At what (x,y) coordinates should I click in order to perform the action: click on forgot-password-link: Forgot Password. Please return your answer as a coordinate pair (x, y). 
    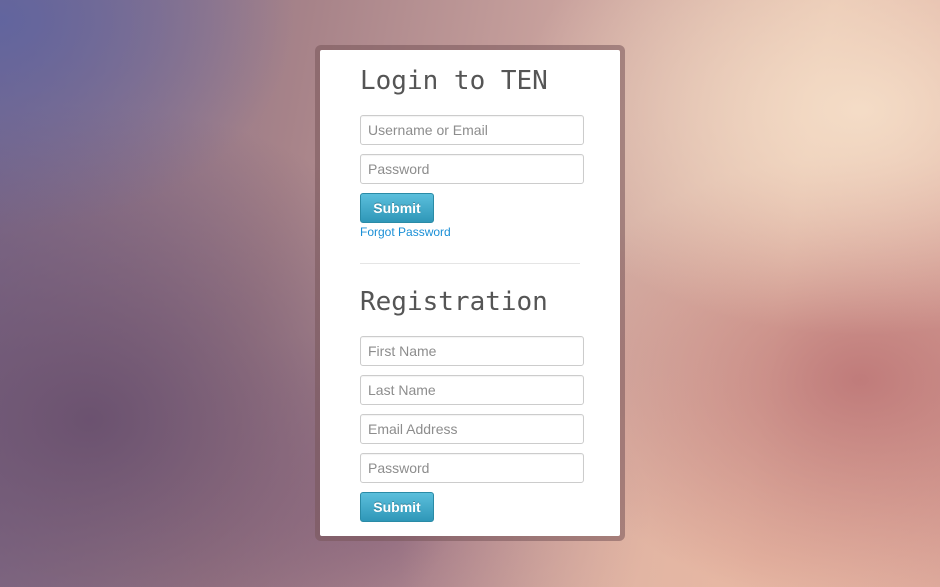
    Looking at the image, I should click on (405, 232).